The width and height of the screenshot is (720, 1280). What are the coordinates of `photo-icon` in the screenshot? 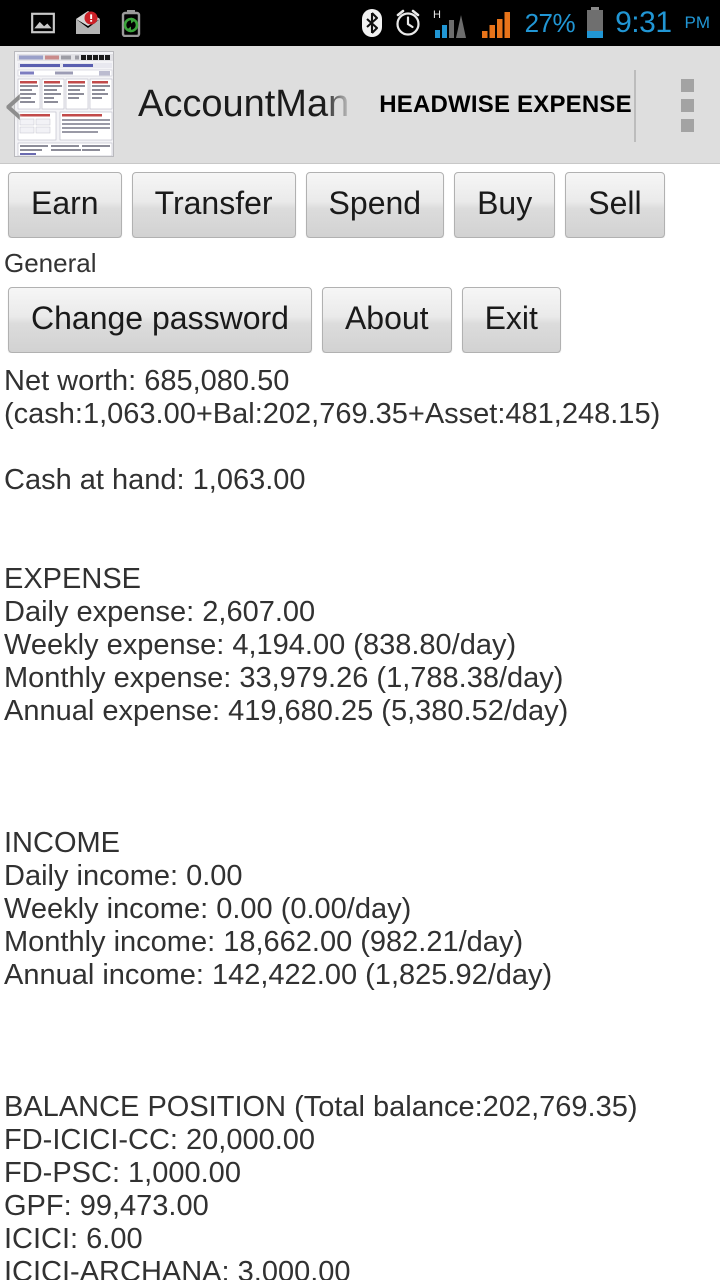 It's located at (43, 23).